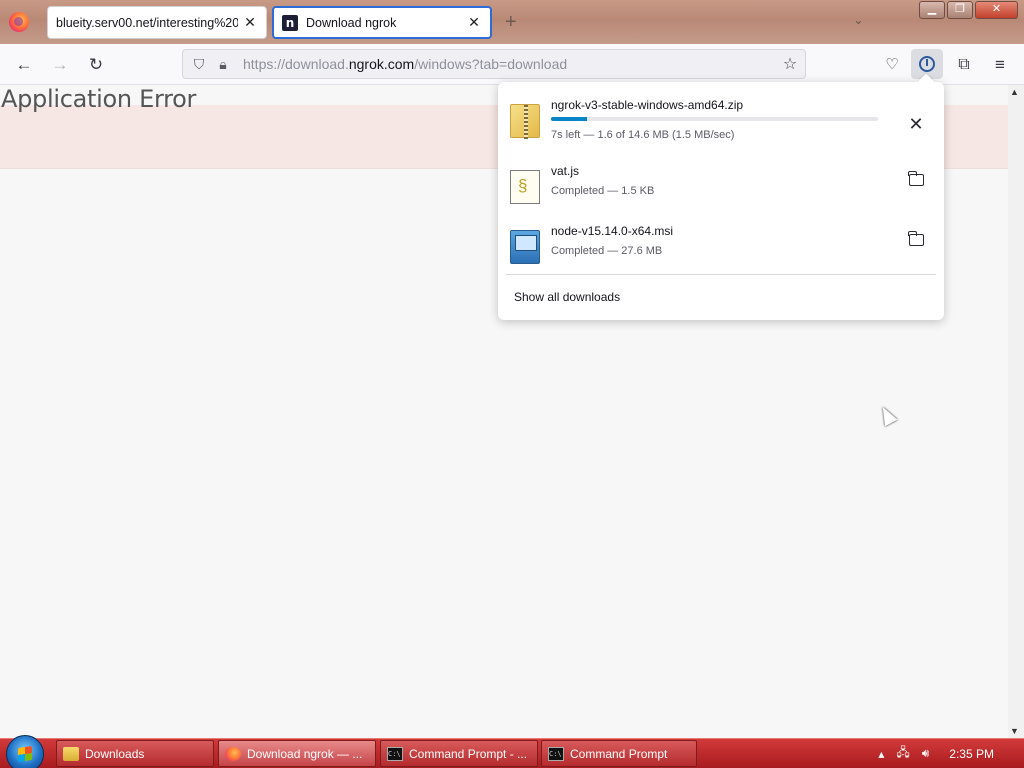  Describe the element at coordinates (96, 65) in the screenshot. I see `reload-icon: ↻` at that location.